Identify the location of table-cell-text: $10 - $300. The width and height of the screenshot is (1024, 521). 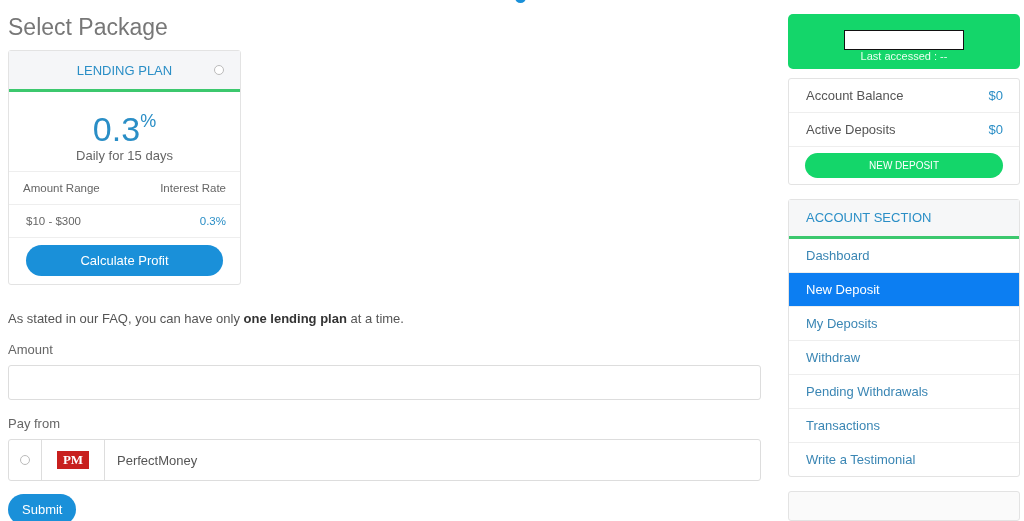
(53, 221).